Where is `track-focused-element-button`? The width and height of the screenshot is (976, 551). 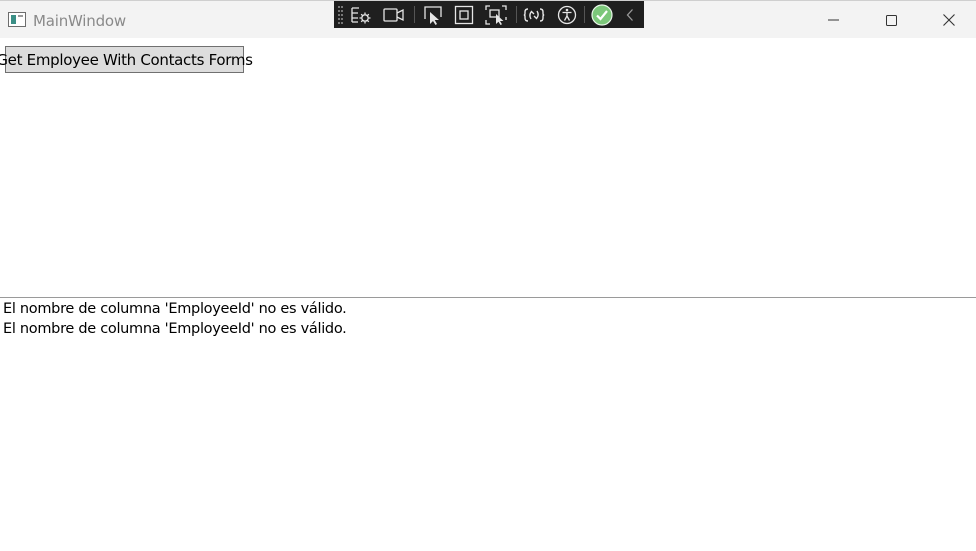 track-focused-element-button is located at coordinates (496, 15).